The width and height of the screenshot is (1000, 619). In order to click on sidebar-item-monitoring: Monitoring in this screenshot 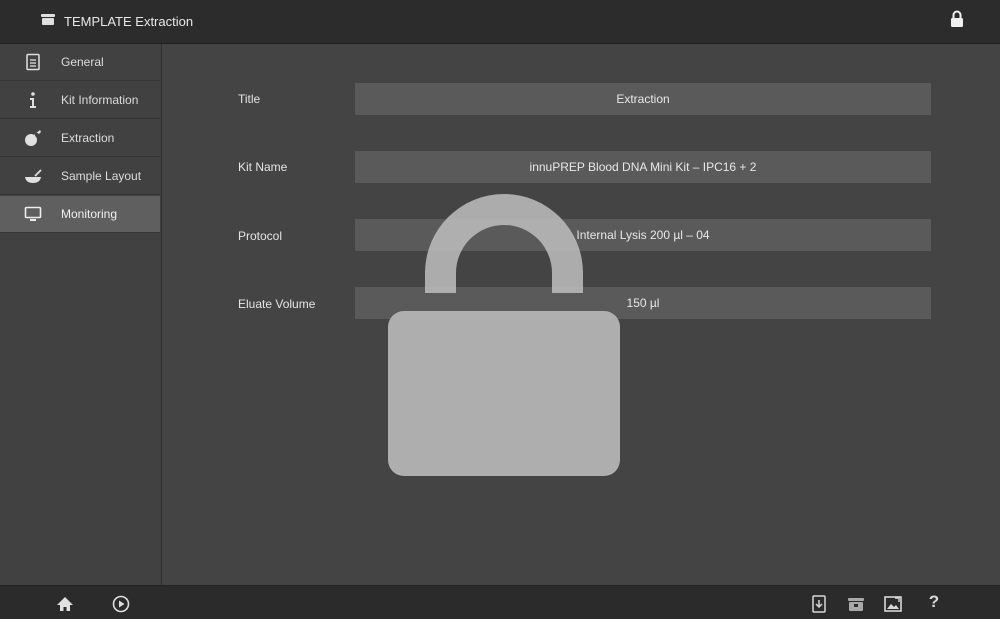, I will do `click(80, 214)`.